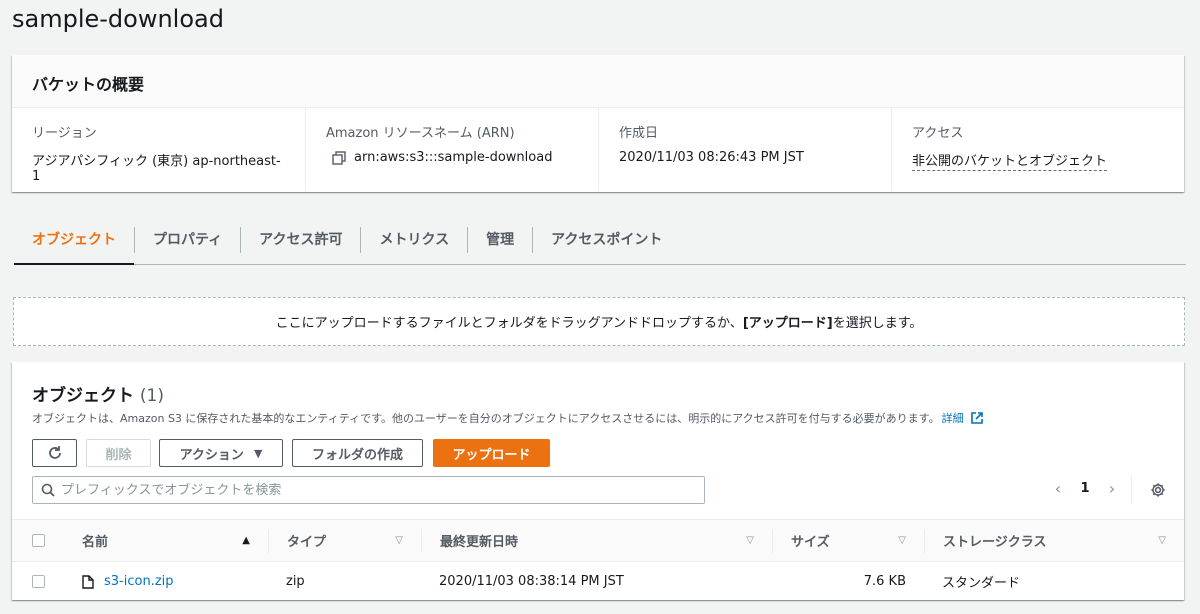 The height and width of the screenshot is (614, 1200). Describe the element at coordinates (344, 540) in the screenshot. I see `column-type: タイプ ▽` at that location.